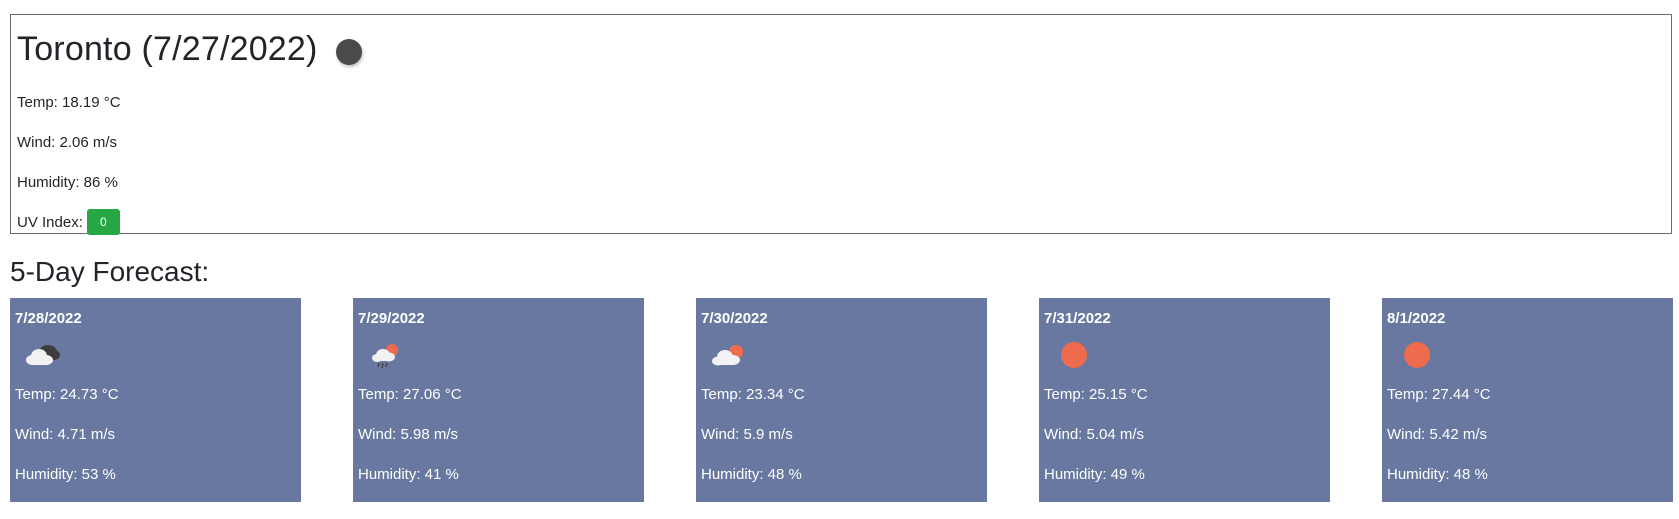 The width and height of the screenshot is (1679, 519). Describe the element at coordinates (348, 51) in the screenshot. I see `night-clear-icon` at that location.